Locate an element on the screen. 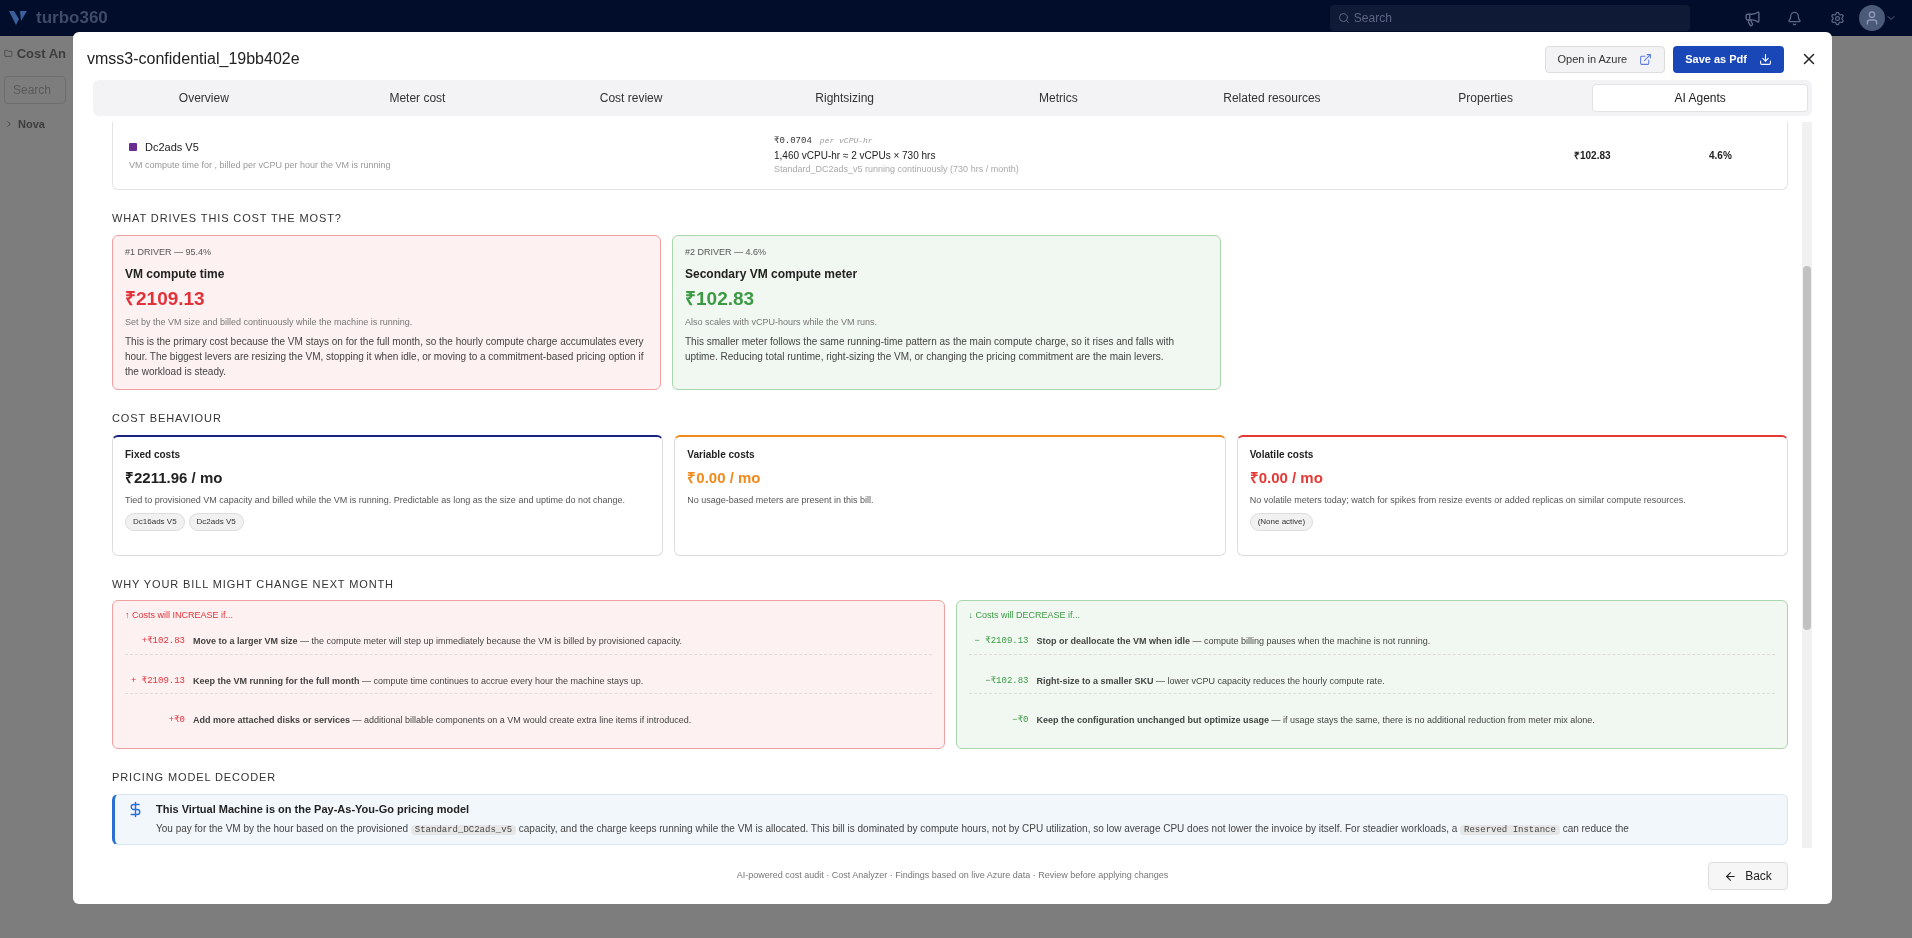  tab: AI Agents is located at coordinates (1700, 98).